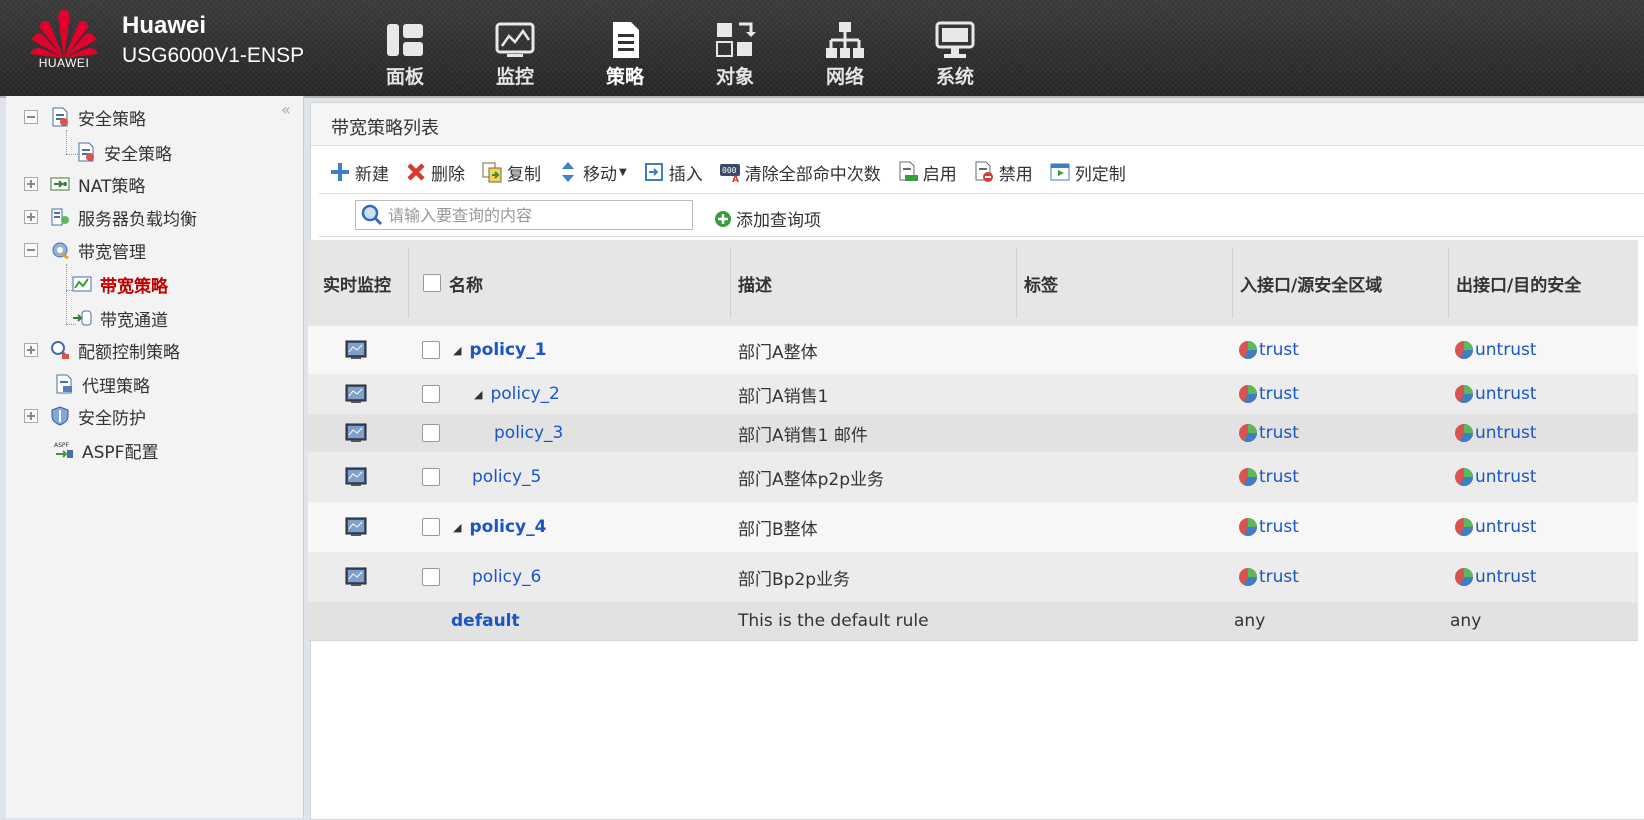  What do you see at coordinates (767, 218) in the screenshot?
I see `add-query-button: 添加查询项` at bounding box center [767, 218].